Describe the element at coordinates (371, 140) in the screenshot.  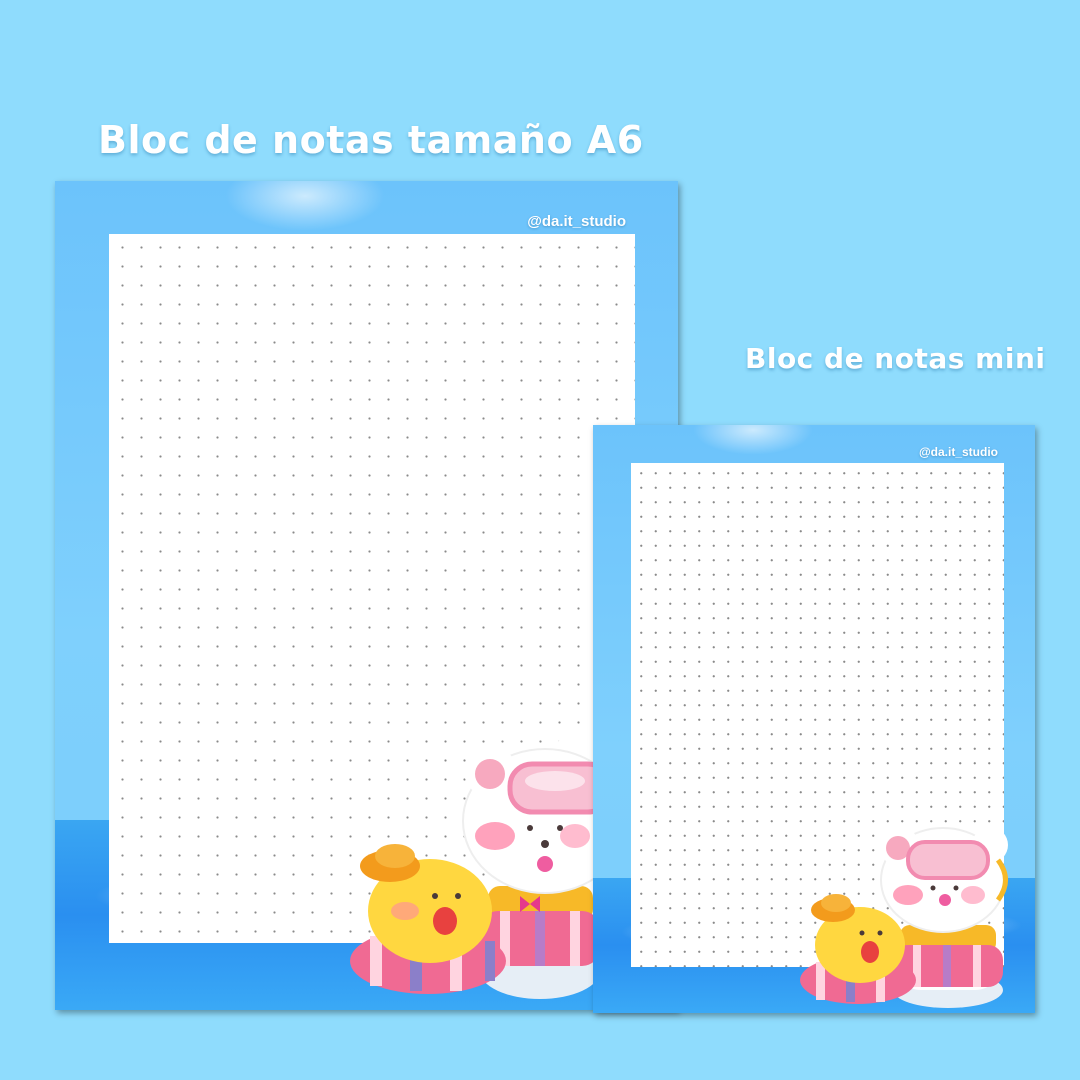
I see `title-a6-notepad: Bloc de notas tamaño A6` at that location.